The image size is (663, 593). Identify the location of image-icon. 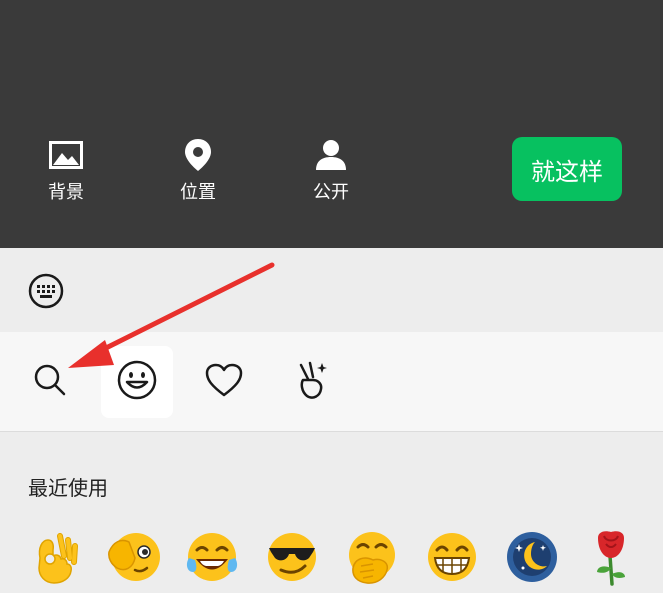
(66, 155).